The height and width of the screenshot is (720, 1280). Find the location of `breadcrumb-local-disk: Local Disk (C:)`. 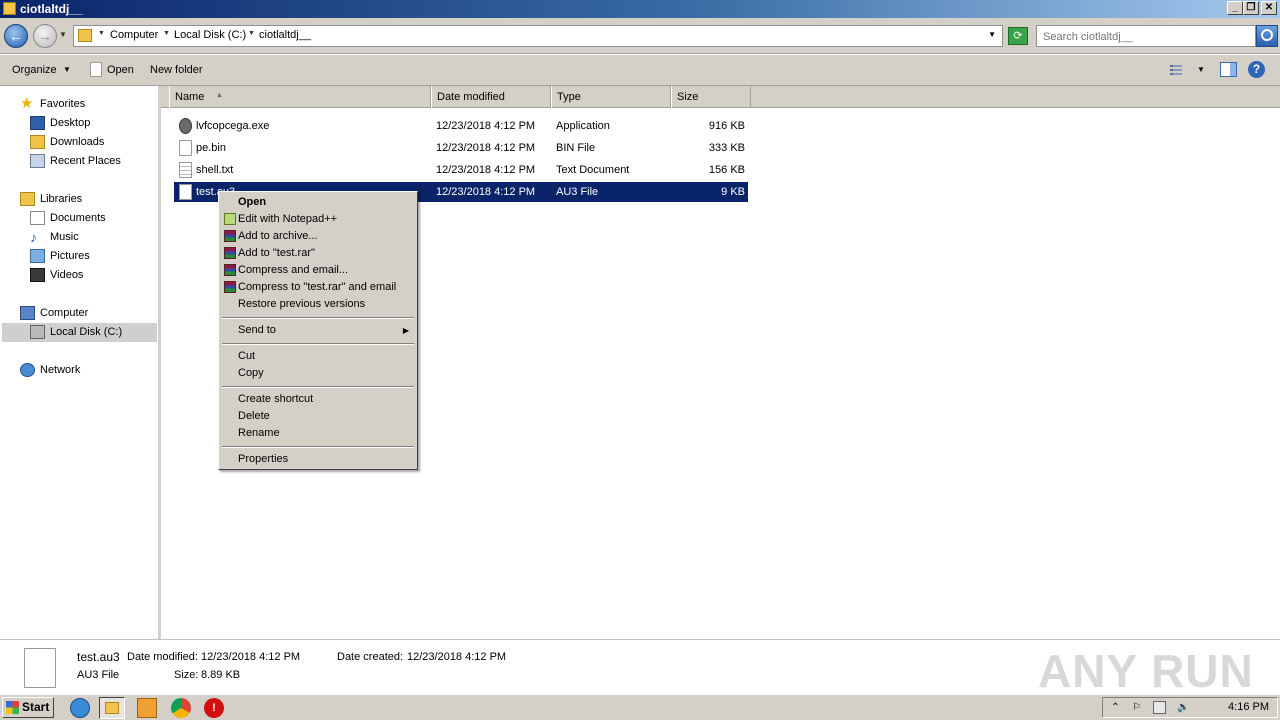

breadcrumb-local-disk: Local Disk (C:) is located at coordinates (210, 35).